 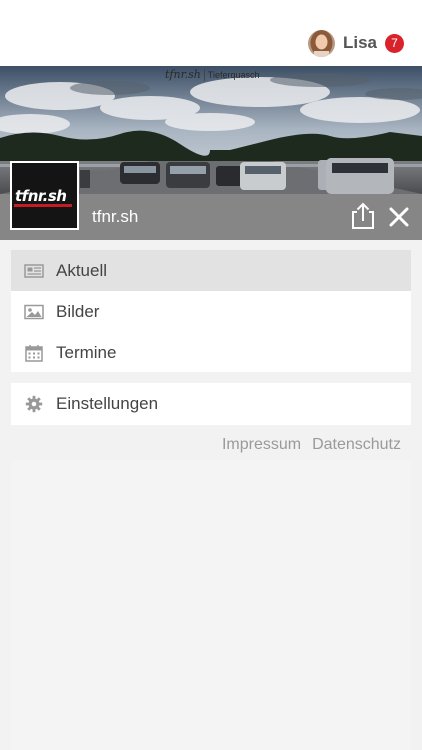 What do you see at coordinates (41, 196) in the screenshot?
I see `logo-wordmark: tfnr.sh` at bounding box center [41, 196].